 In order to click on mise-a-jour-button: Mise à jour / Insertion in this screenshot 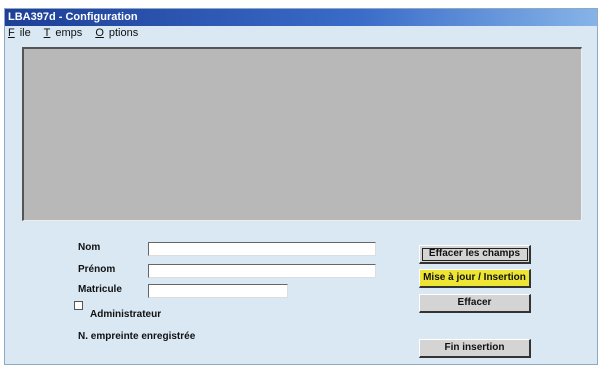, I will do `click(475, 278)`.